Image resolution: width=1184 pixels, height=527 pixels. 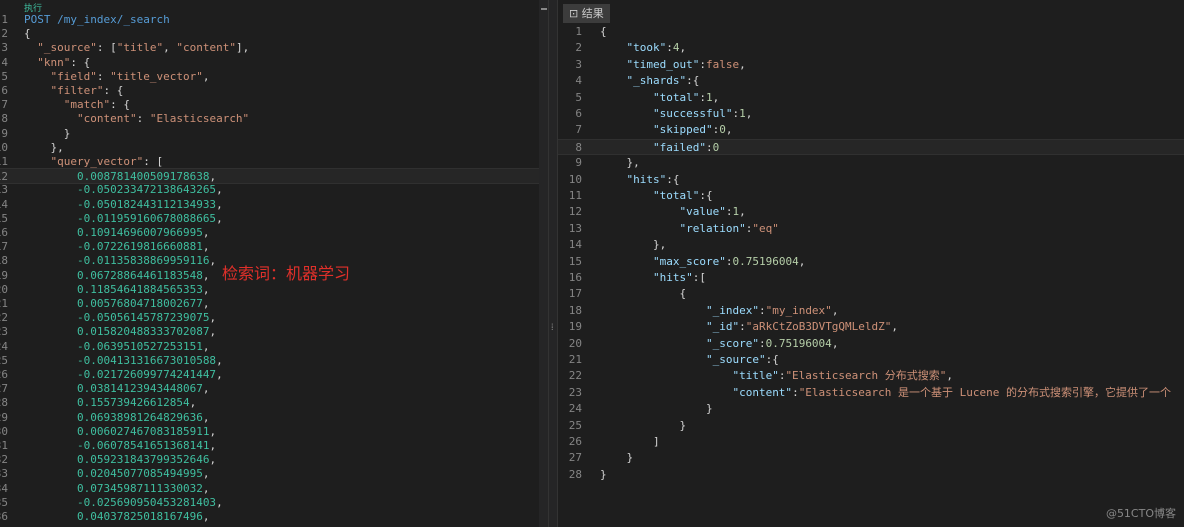 I want to click on tab-results: ⊡ 结果, so click(x=586, y=13).